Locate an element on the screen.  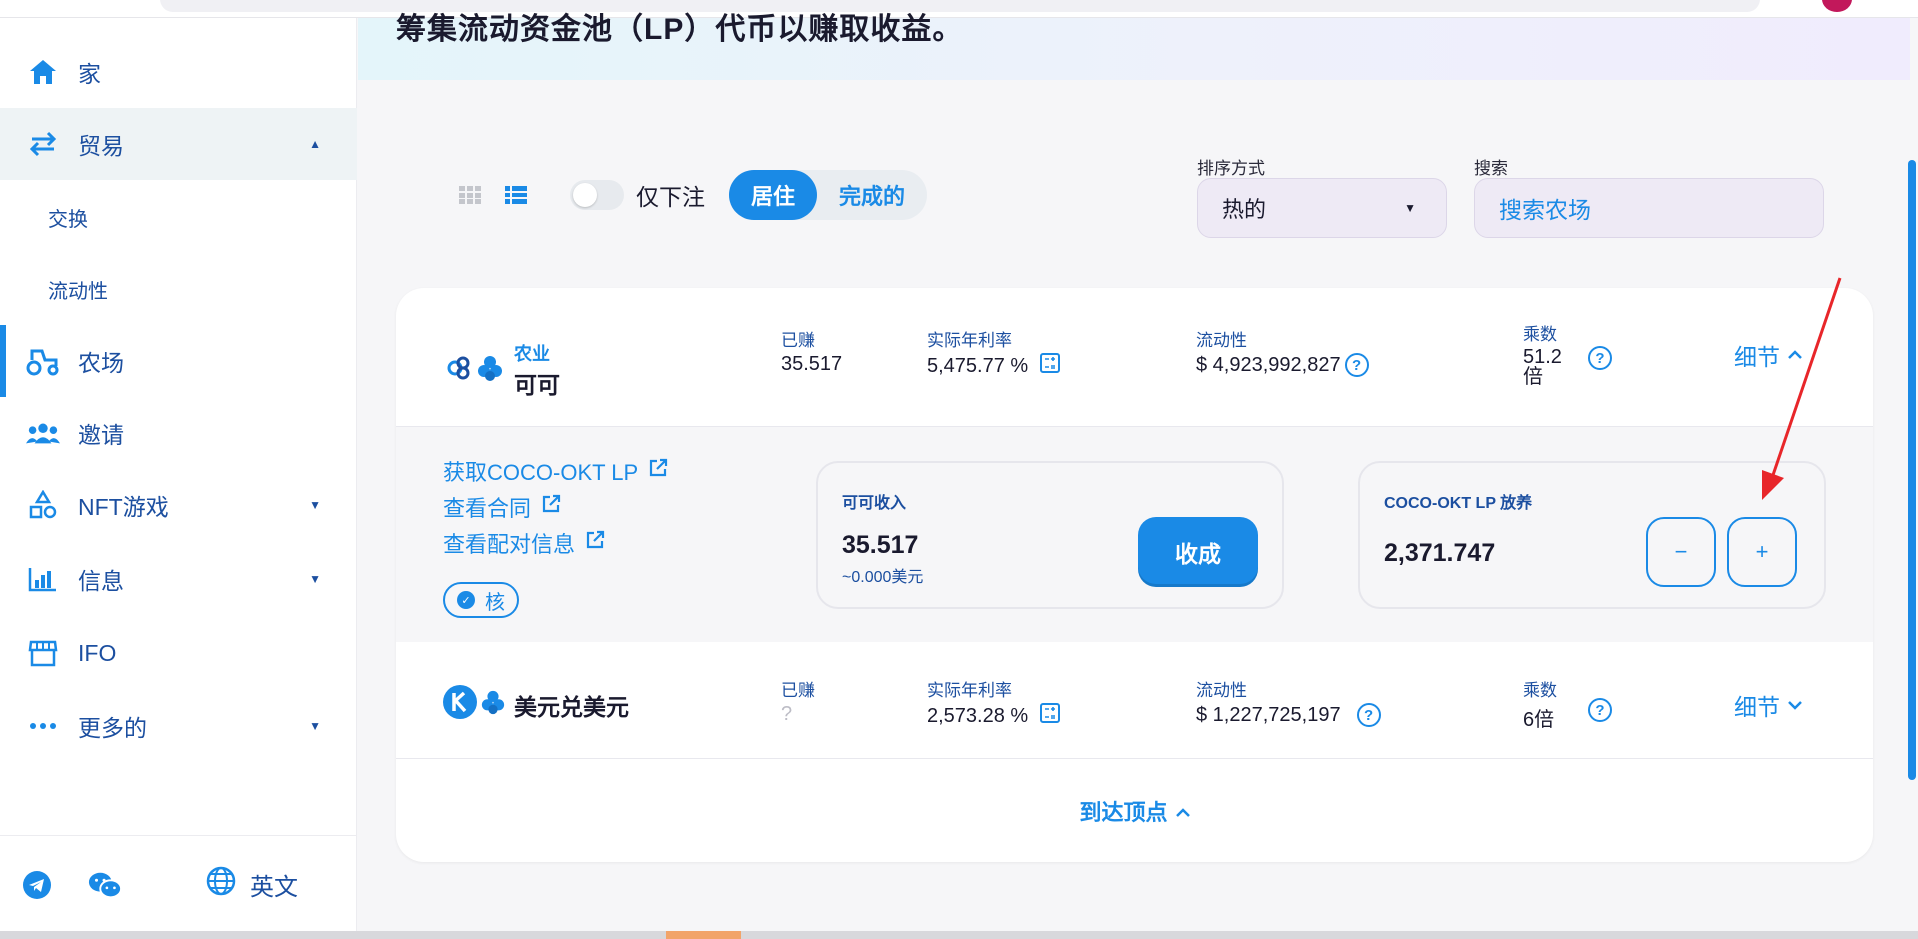
unstake-minus-button: − is located at coordinates (1681, 552).